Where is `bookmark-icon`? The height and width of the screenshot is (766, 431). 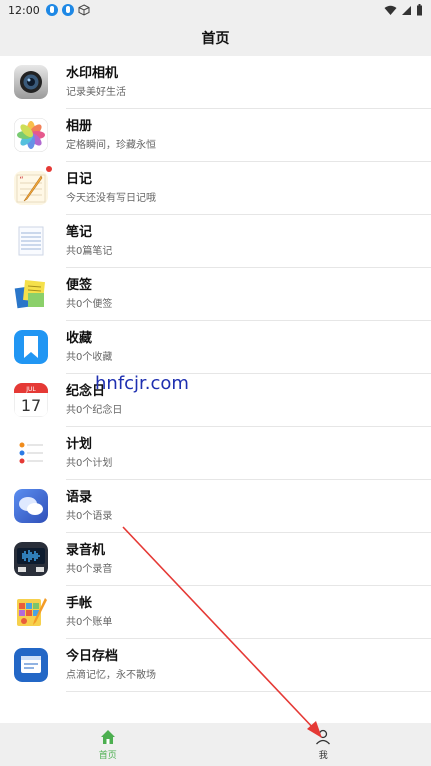 bookmark-icon is located at coordinates (31, 347).